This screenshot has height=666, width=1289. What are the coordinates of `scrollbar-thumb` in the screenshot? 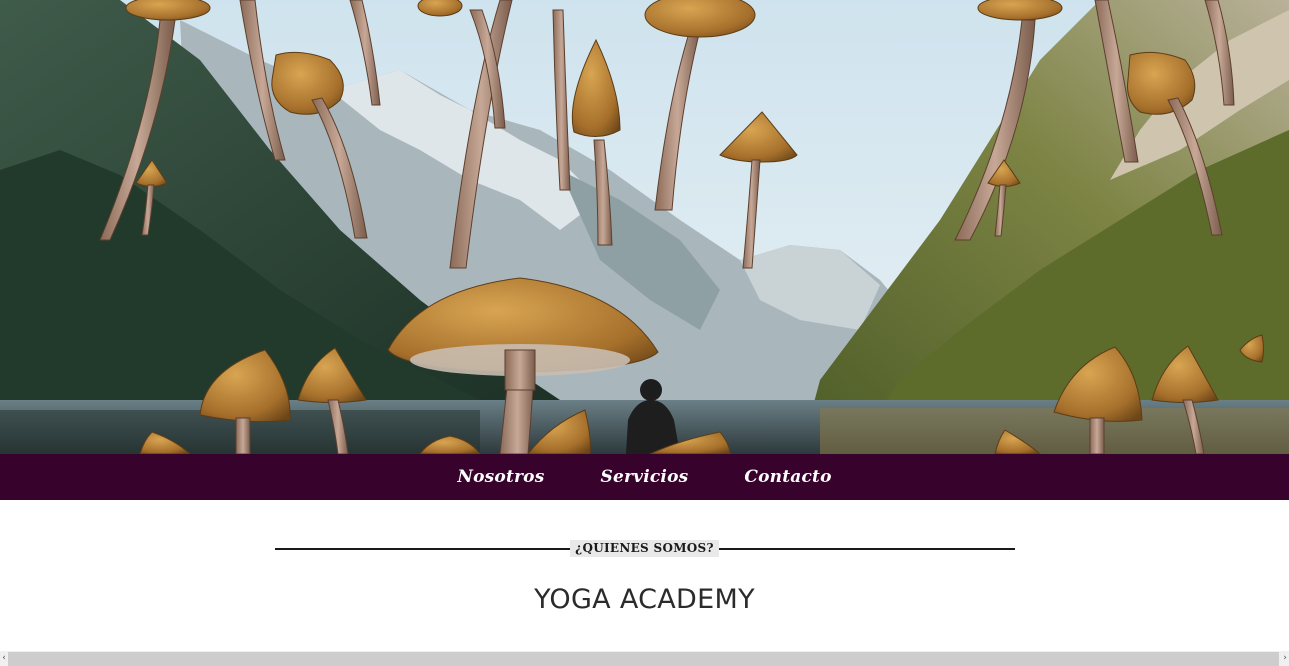 It's located at (643, 659).